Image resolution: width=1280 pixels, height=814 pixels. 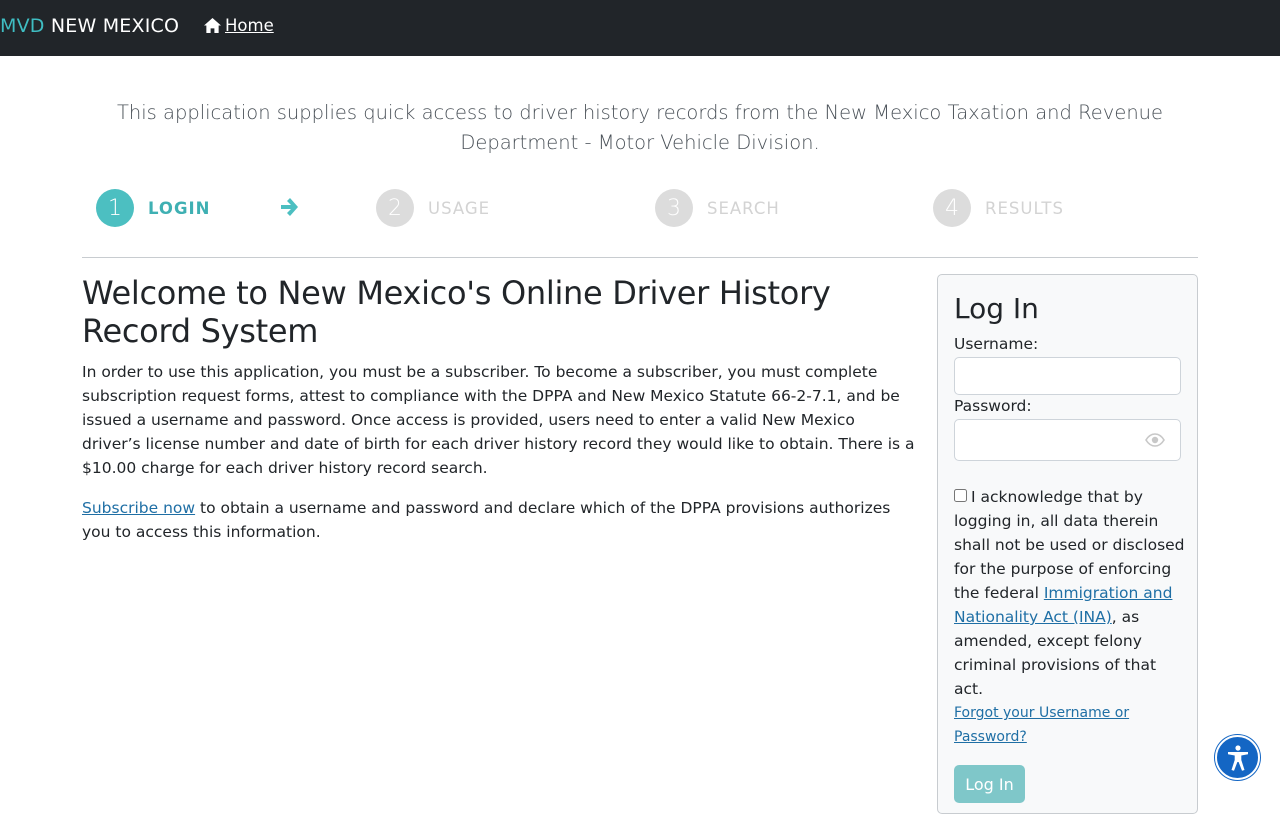 I want to click on step-number: 4, so click(x=952, y=208).